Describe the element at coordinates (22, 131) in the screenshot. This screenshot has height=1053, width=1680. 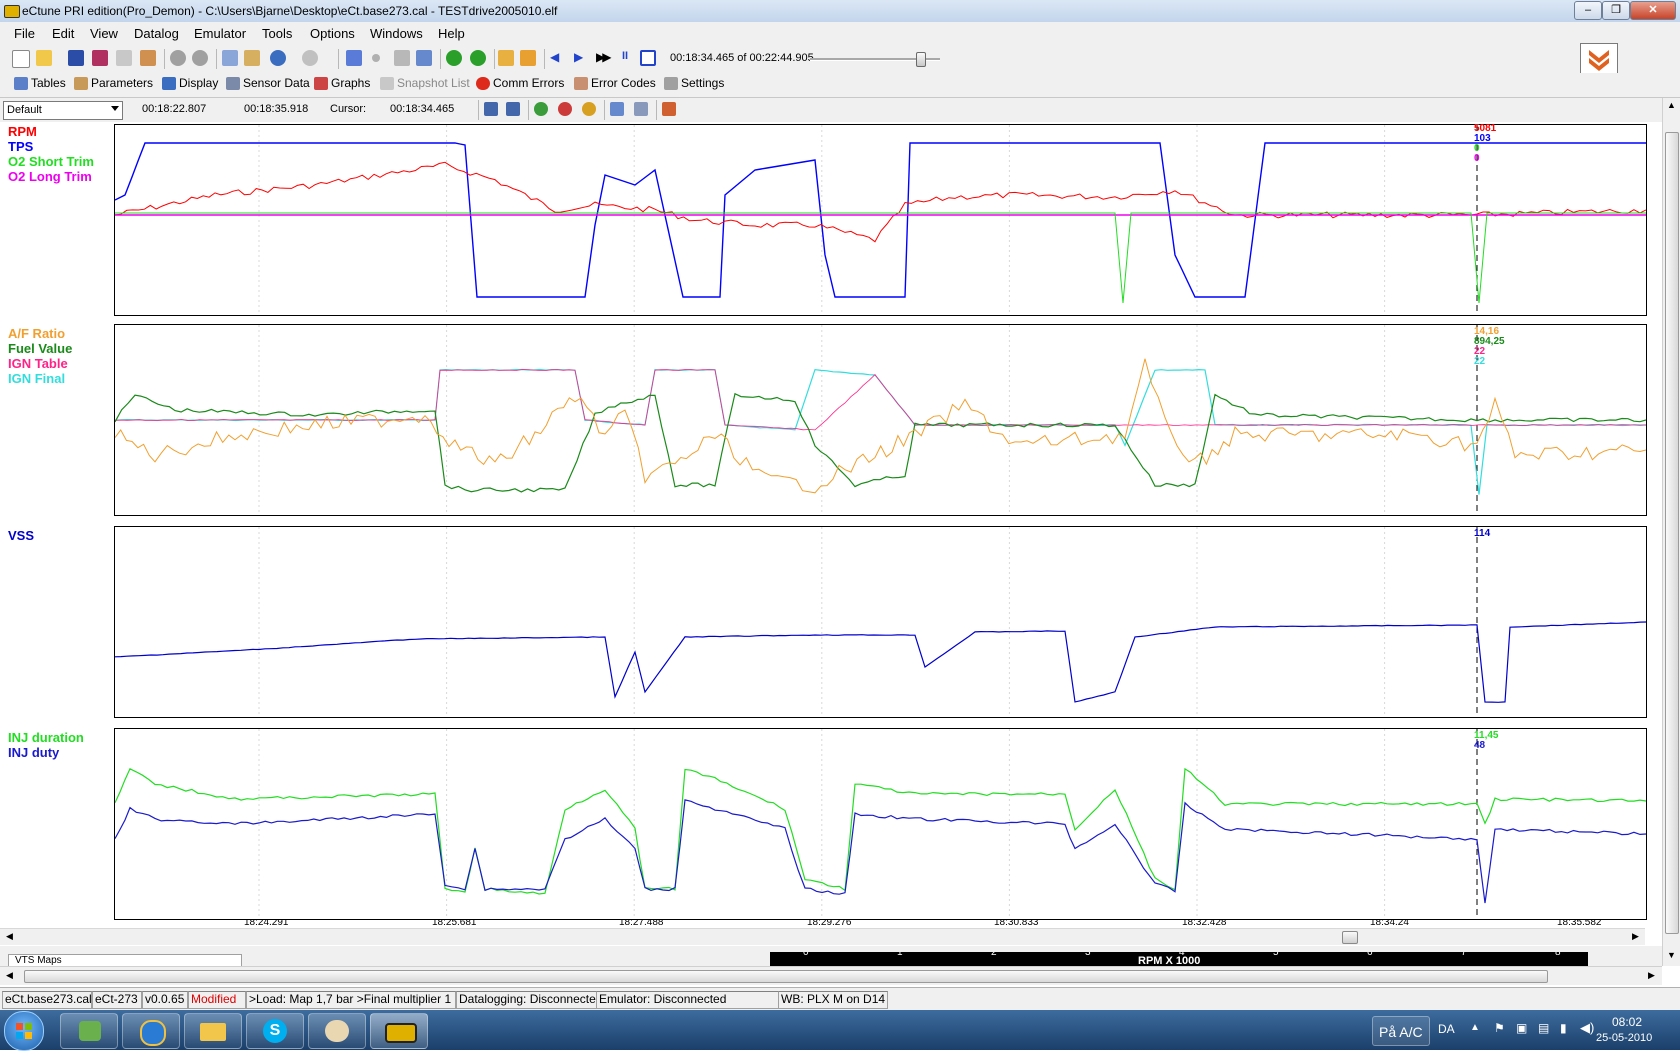
I see `legend-rpm: RPM` at that location.